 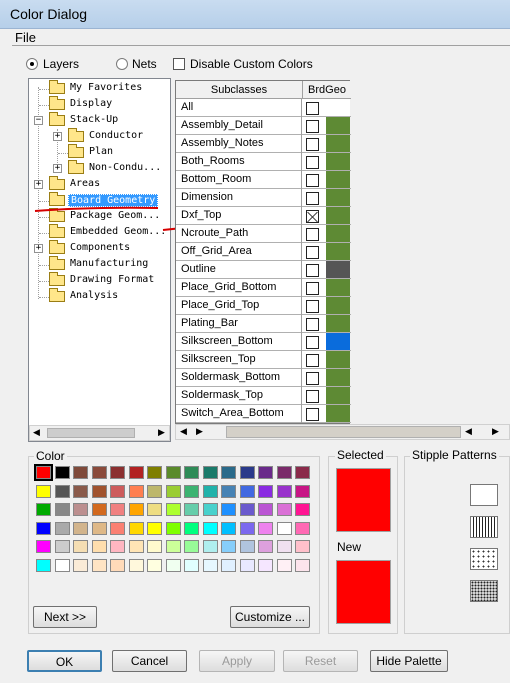 I want to click on tree-item: Display, so click(x=89, y=104).